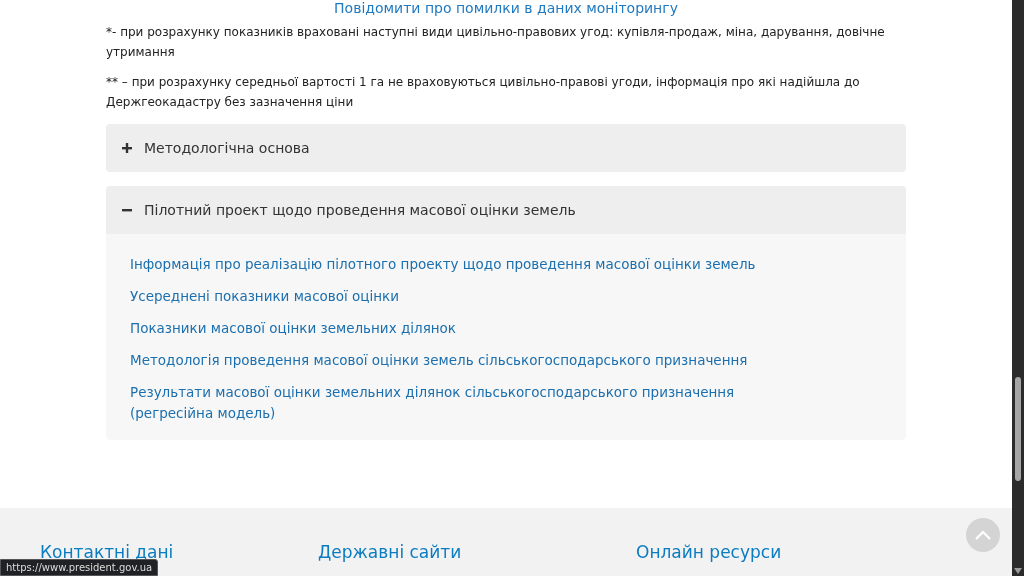 The height and width of the screenshot is (576, 1024). I want to click on document-link: Показники масової оцінки земельних ділянок, so click(455, 328).